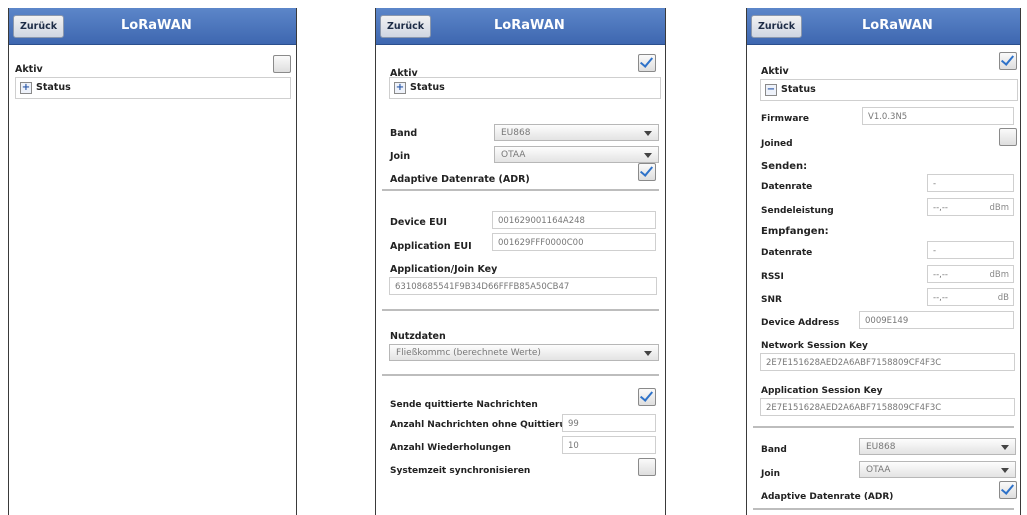 The image size is (1027, 515). Describe the element at coordinates (938, 116) in the screenshot. I see `firmware-field: V1.0.3N5` at that location.